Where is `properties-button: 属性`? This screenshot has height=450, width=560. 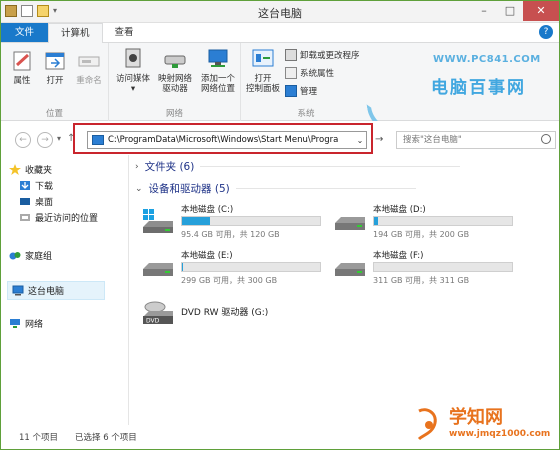 properties-button: 属性 is located at coordinates (22, 67).